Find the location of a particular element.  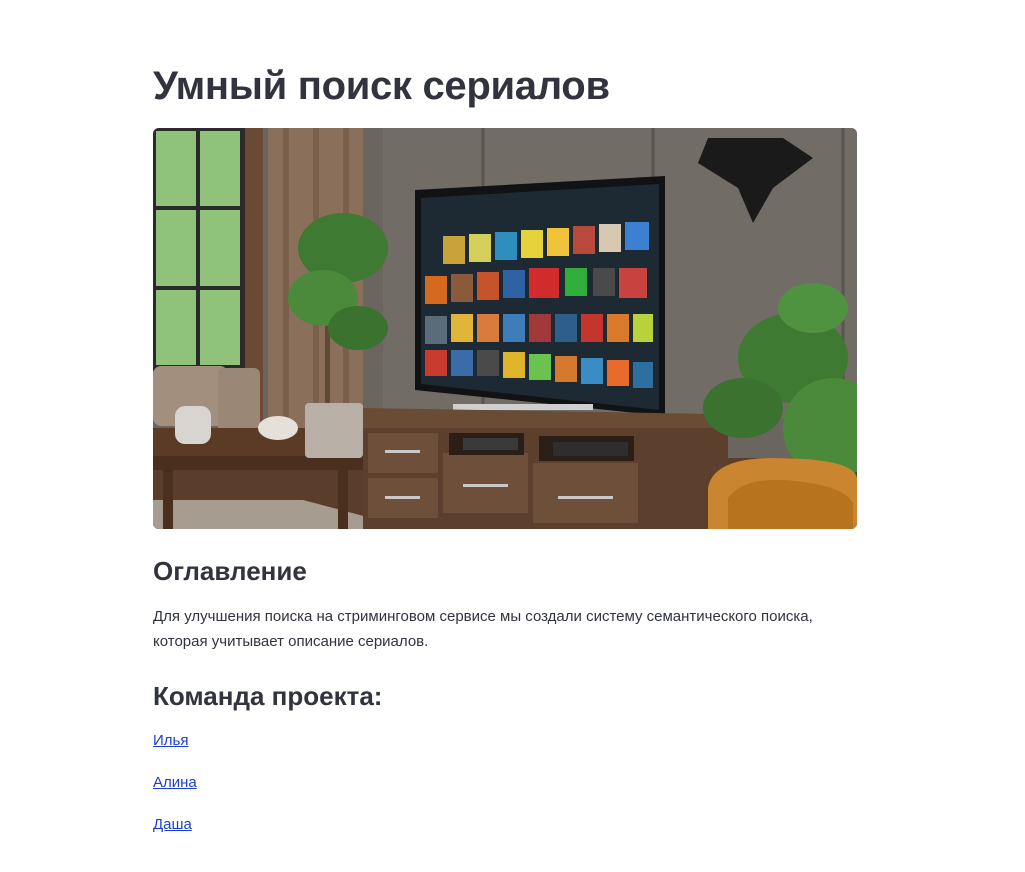

team-member-link-dasha: Даша is located at coordinates (172, 825).